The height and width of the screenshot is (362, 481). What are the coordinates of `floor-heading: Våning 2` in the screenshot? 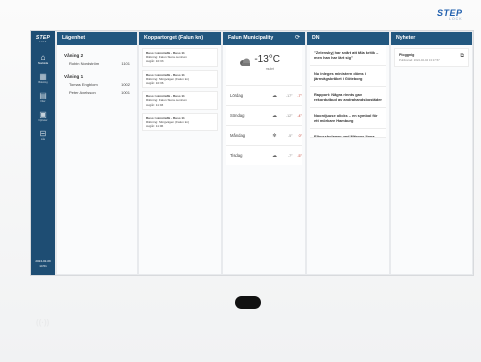 It's located at (74, 55).